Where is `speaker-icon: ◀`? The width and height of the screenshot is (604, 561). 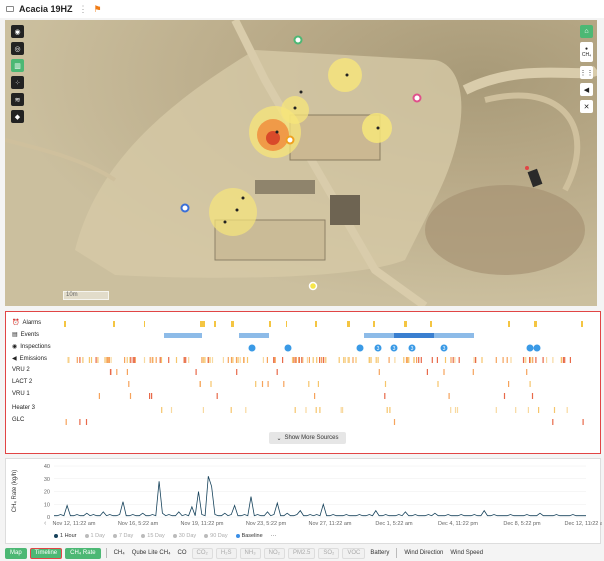
speaker-icon: ◀ is located at coordinates (14, 359).